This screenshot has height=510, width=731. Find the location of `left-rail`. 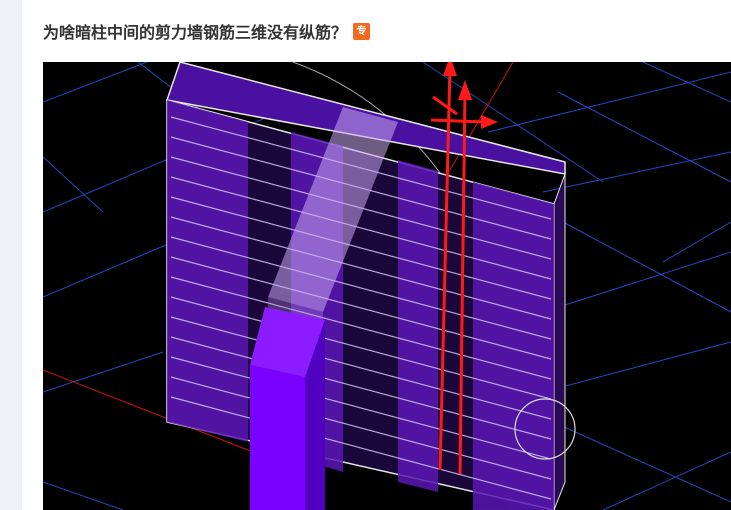

left-rail is located at coordinates (11, 255).